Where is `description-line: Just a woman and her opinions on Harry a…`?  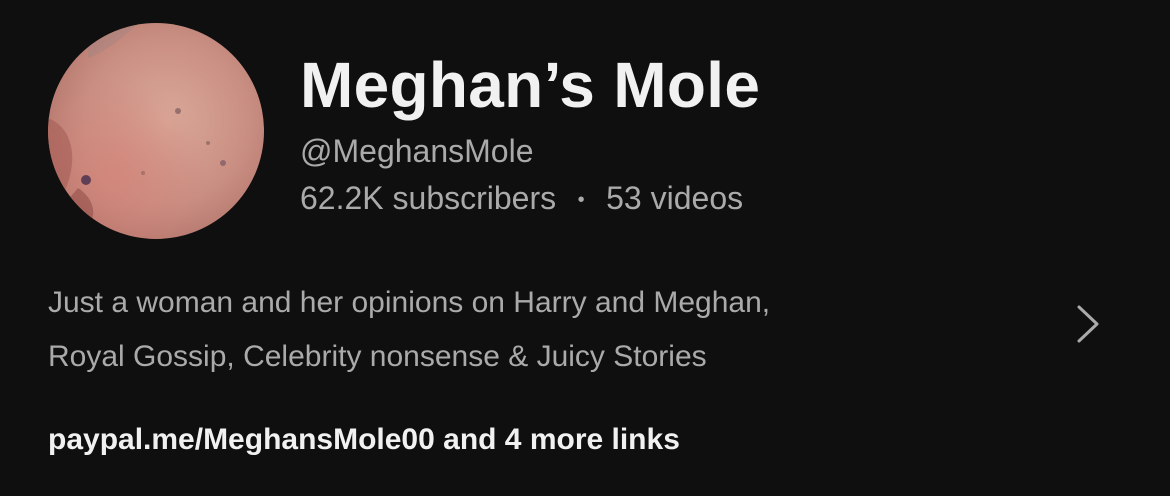
description-line: Just a woman and her opinions on Harry a… is located at coordinates (409, 302).